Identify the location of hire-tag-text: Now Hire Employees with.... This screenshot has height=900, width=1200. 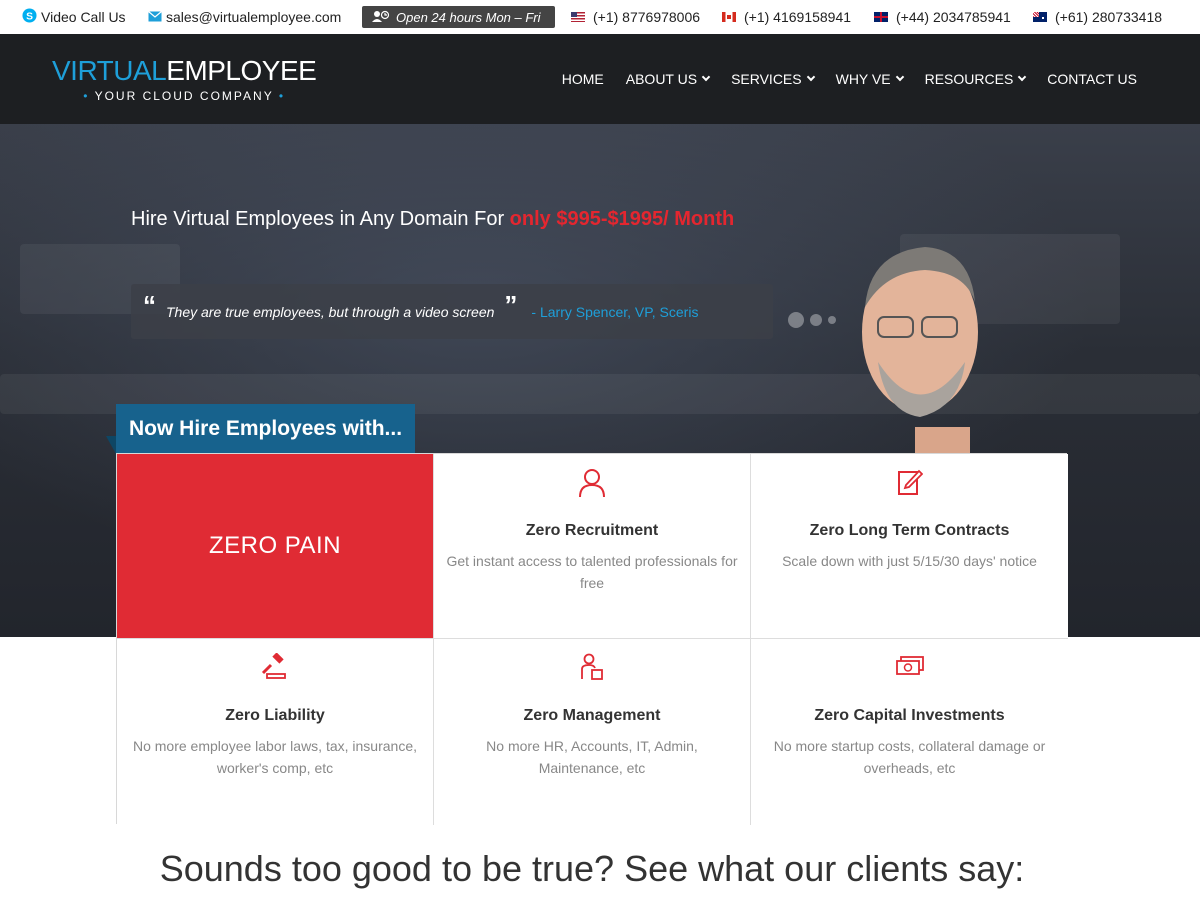
(266, 428).